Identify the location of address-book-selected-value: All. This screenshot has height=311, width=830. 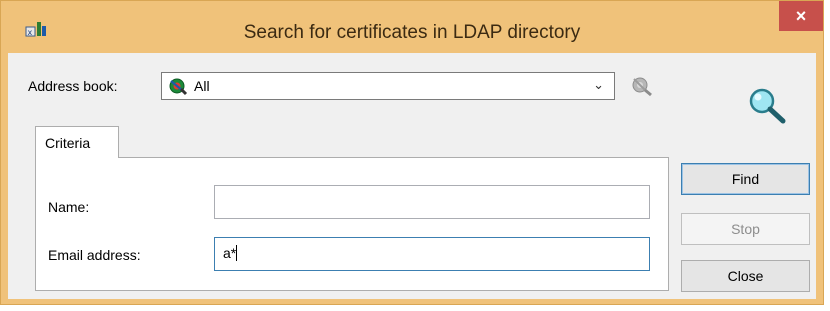
(202, 86).